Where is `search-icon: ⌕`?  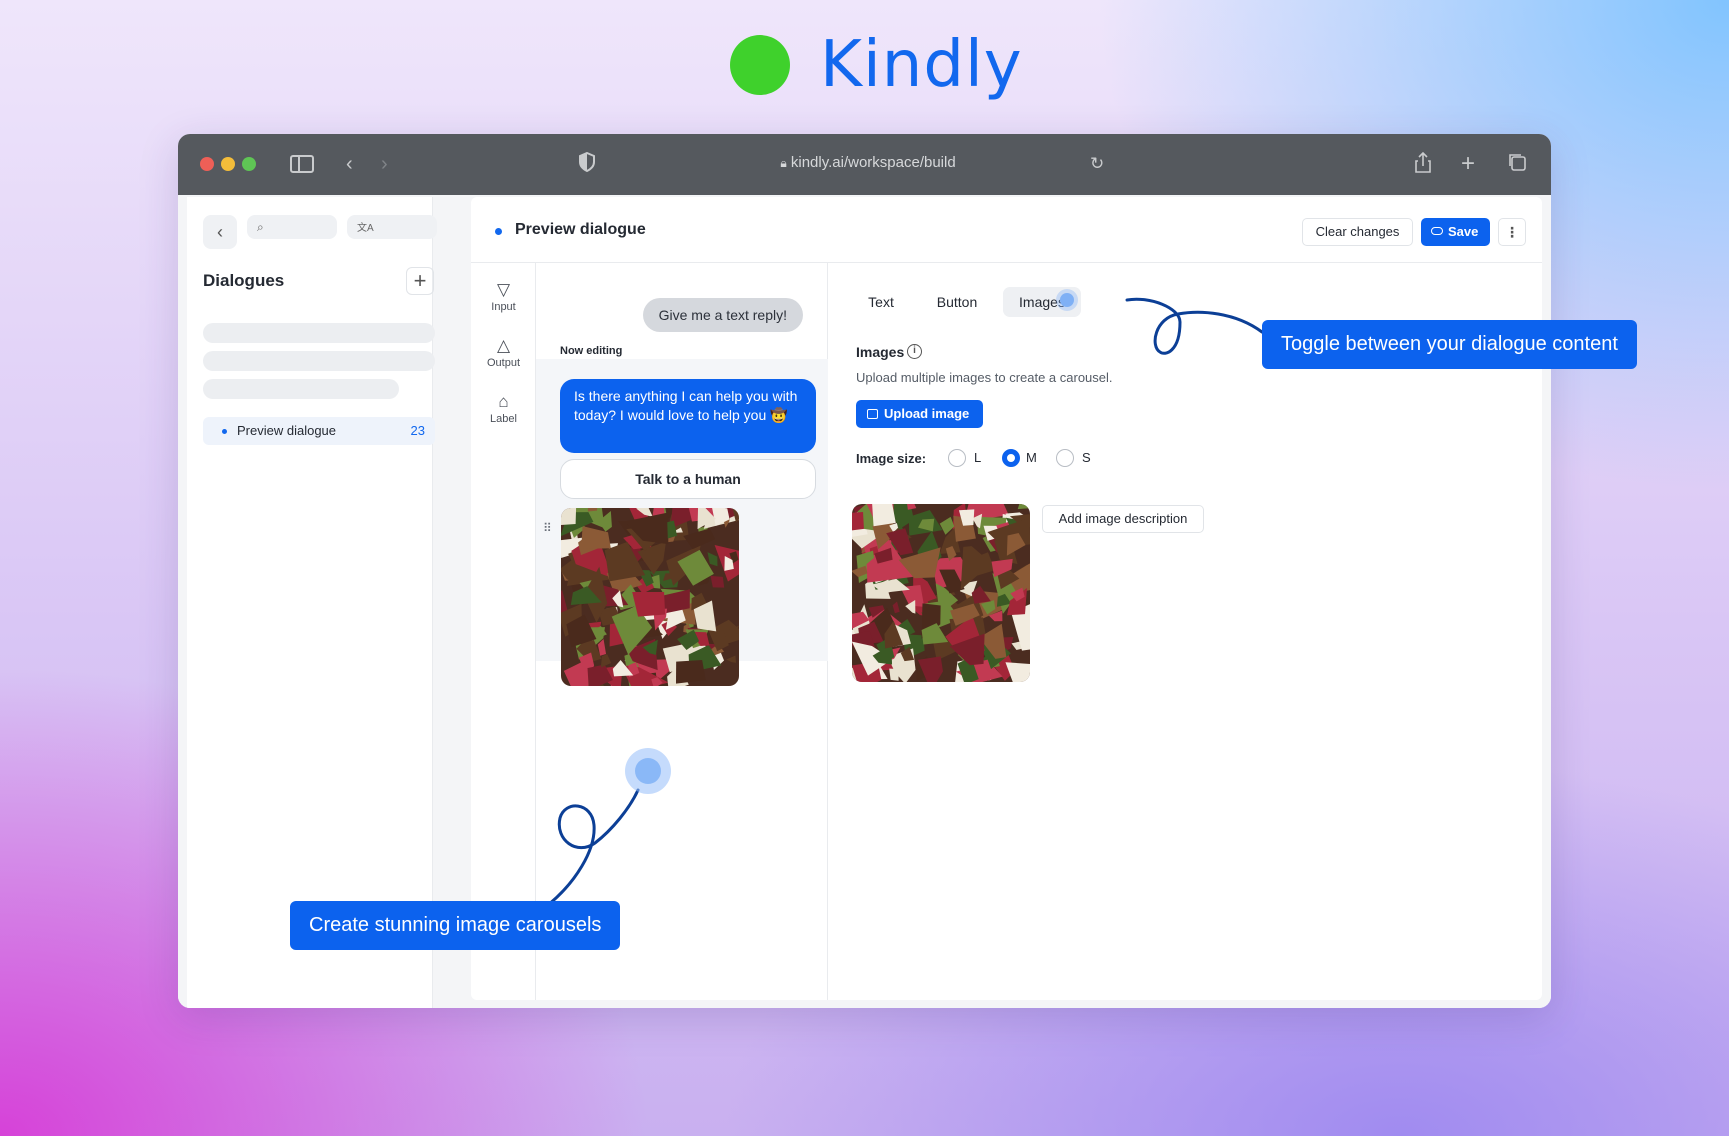
search-icon: ⌕ is located at coordinates (260, 227).